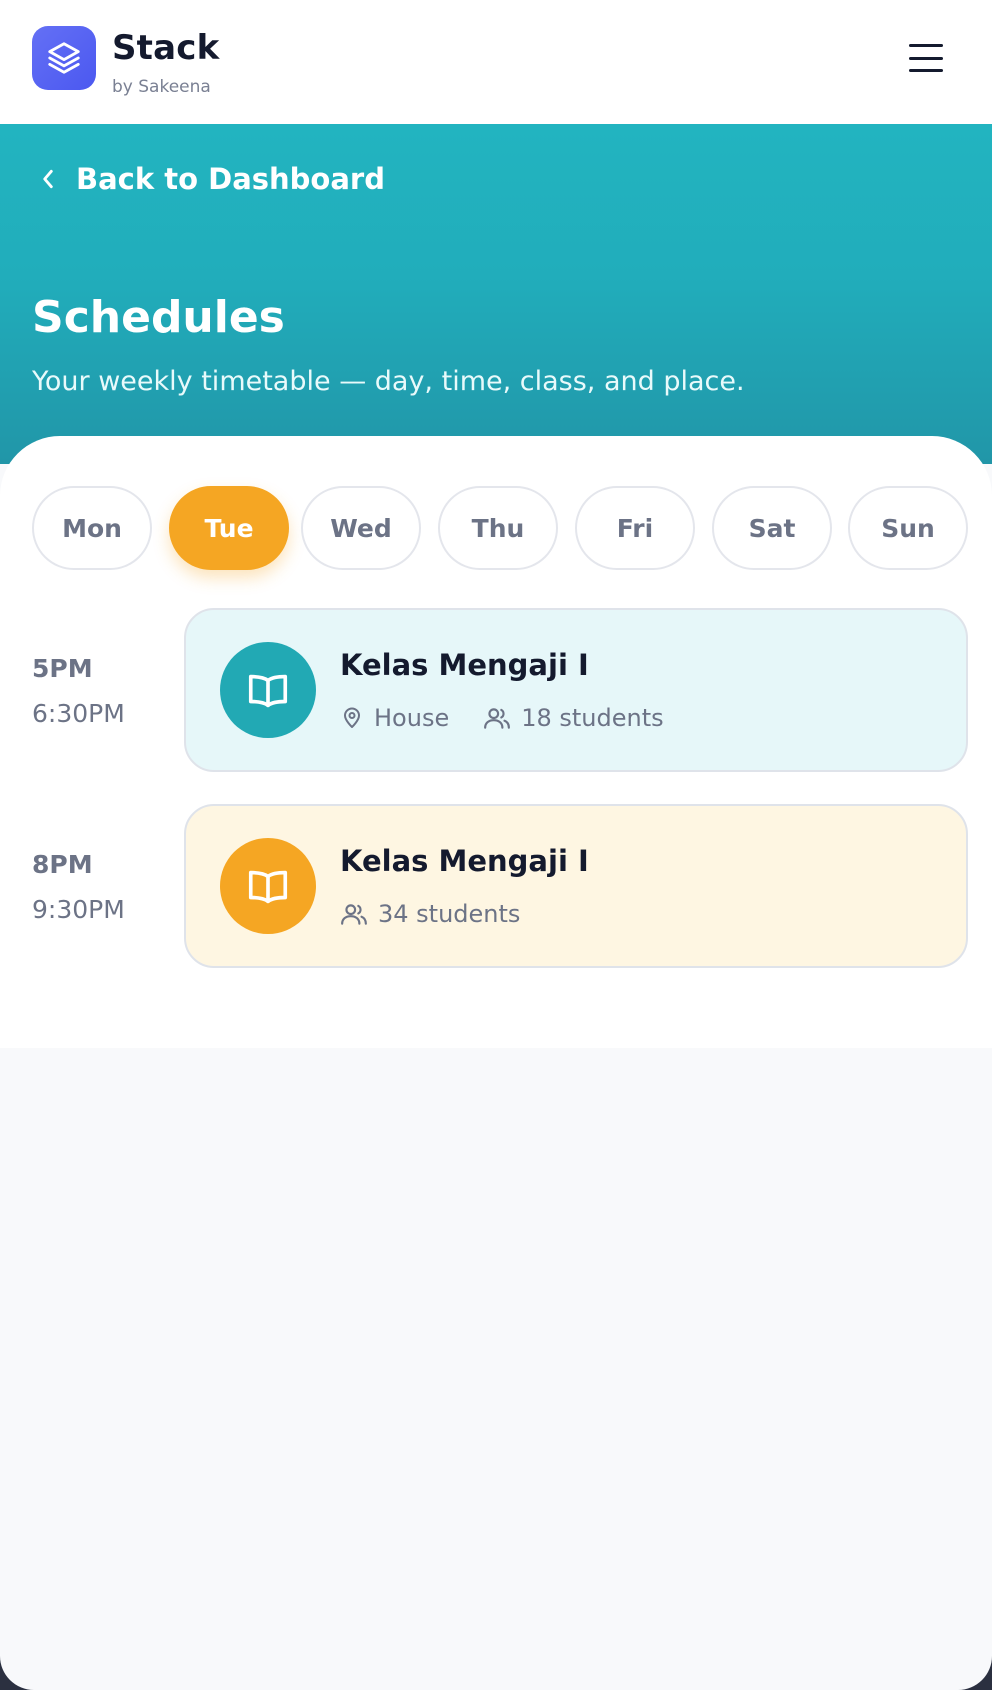 The height and width of the screenshot is (1690, 992). Describe the element at coordinates (78, 909) in the screenshot. I see `slot-end-time: 9:30PM` at that location.